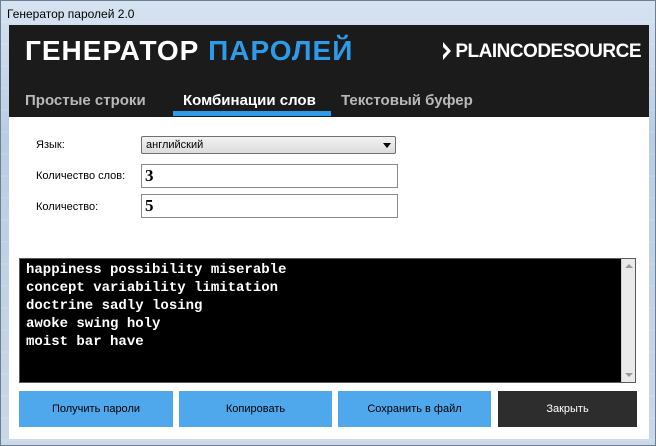 Image resolution: width=656 pixels, height=446 pixels. I want to click on password-line: moist bar have, so click(85, 342).